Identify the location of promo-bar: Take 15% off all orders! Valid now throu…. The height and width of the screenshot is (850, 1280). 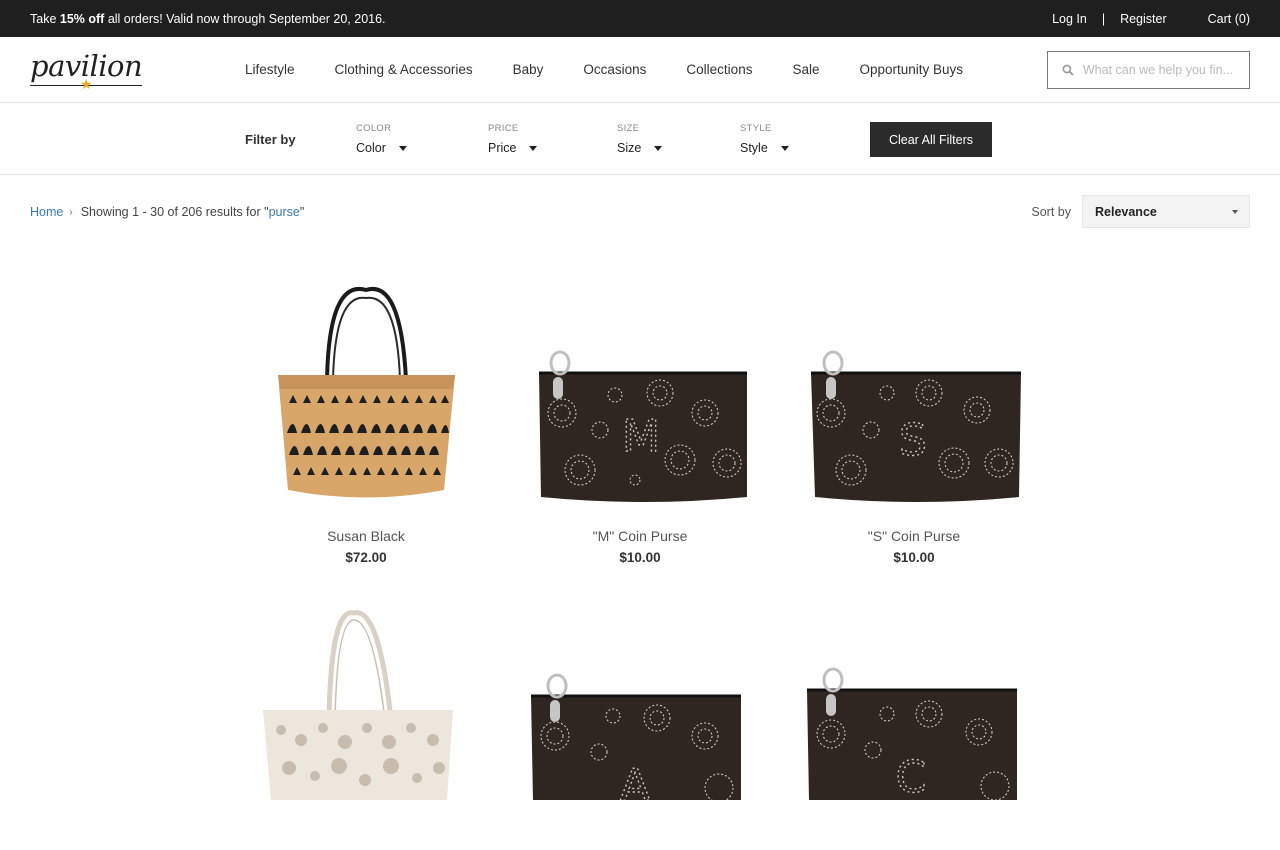
(640, 18).